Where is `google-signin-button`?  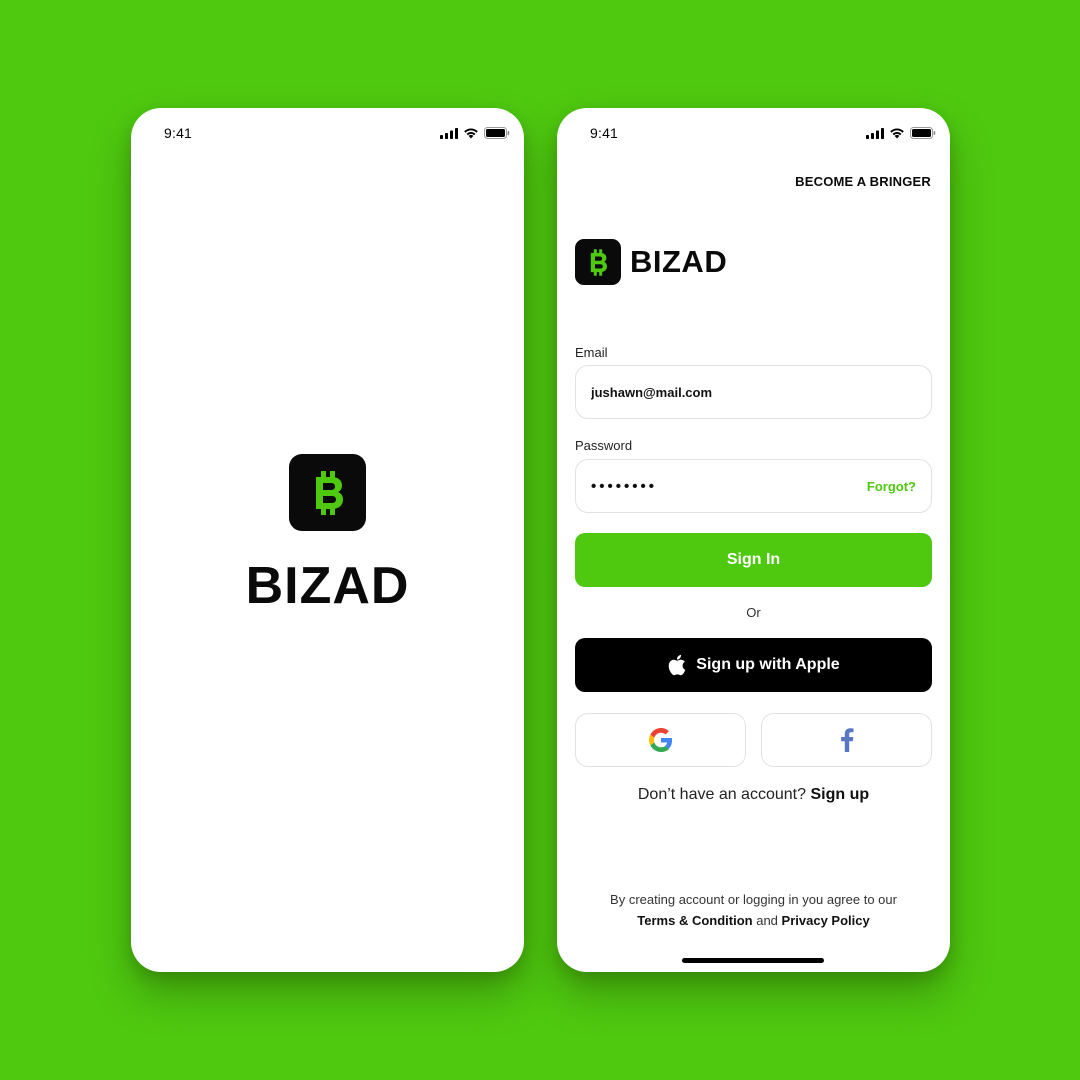
google-signin-button is located at coordinates (660, 740).